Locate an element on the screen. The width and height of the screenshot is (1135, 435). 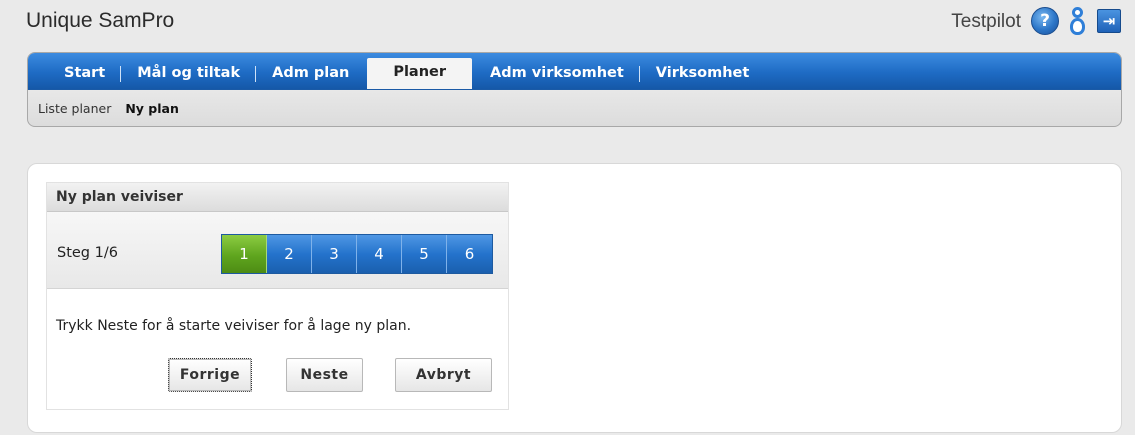
tab-start: Start is located at coordinates (85, 74).